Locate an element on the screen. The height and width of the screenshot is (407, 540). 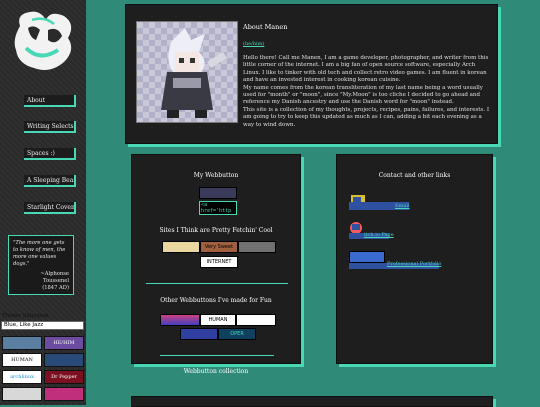
webbutton-code: <a href='http is located at coordinates (218, 208).